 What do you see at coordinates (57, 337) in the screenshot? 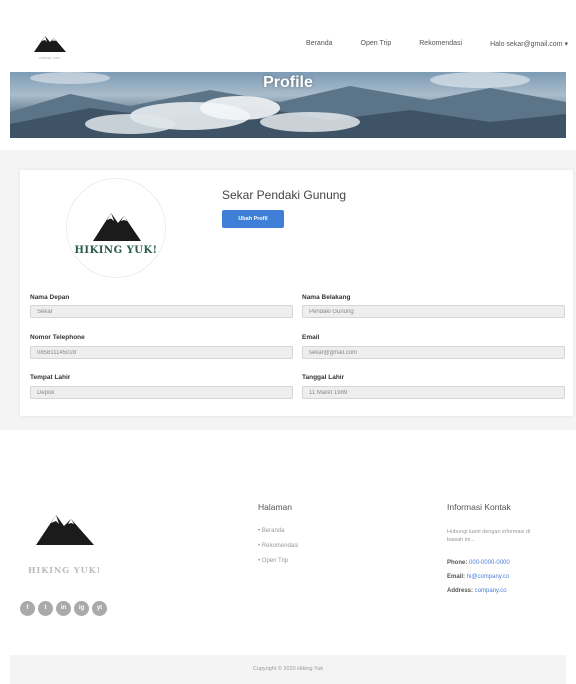
I see `phone-label: Nomor Telephone` at bounding box center [57, 337].